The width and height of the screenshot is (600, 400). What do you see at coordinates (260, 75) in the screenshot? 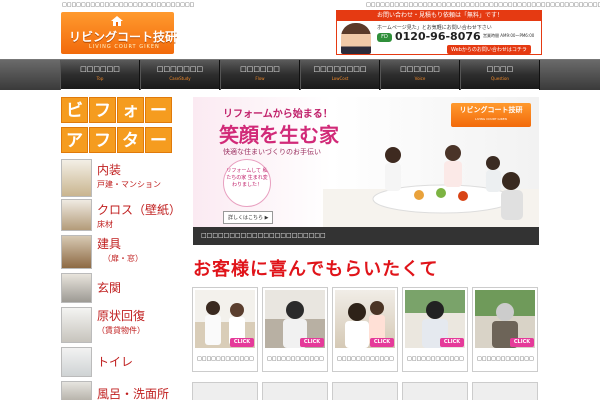
I see `nav-item-flow: □□□□□□ Flow` at bounding box center [260, 75].